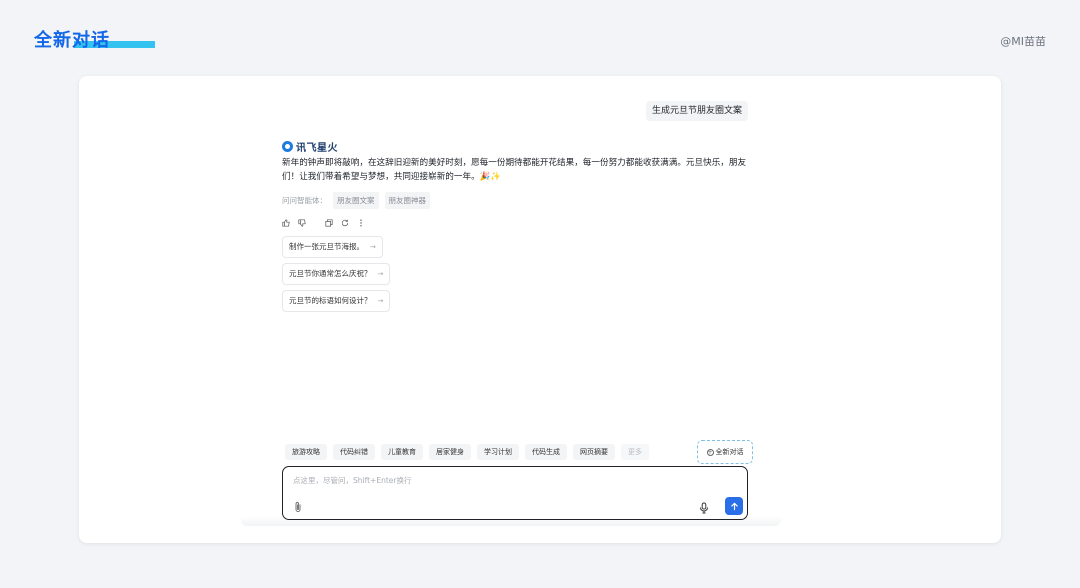  I want to click on source-tag: 朋友圈神器, so click(407, 200).